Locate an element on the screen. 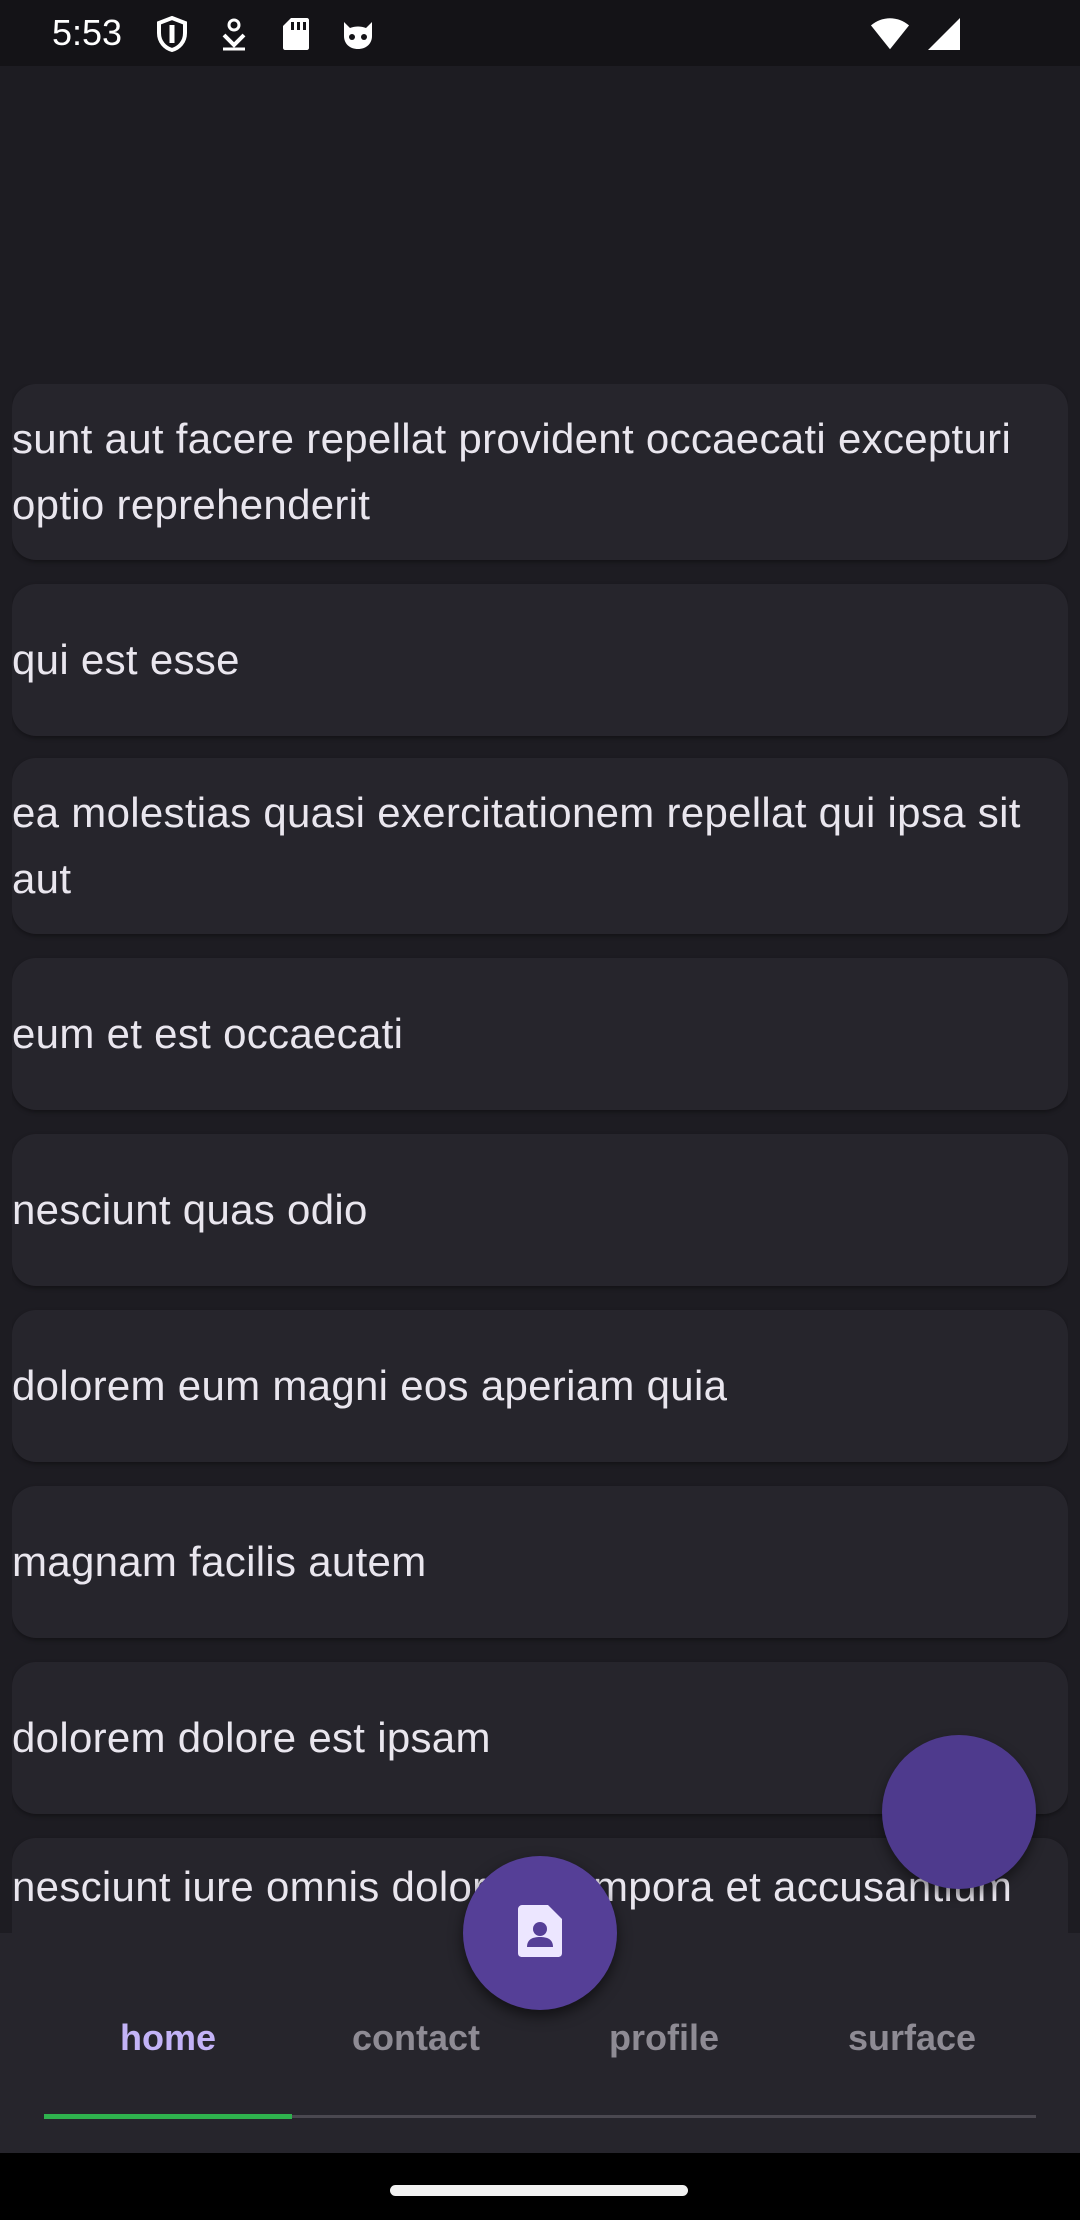 The height and width of the screenshot is (2220, 1080). status-bar: 5:53 is located at coordinates (540, 33).